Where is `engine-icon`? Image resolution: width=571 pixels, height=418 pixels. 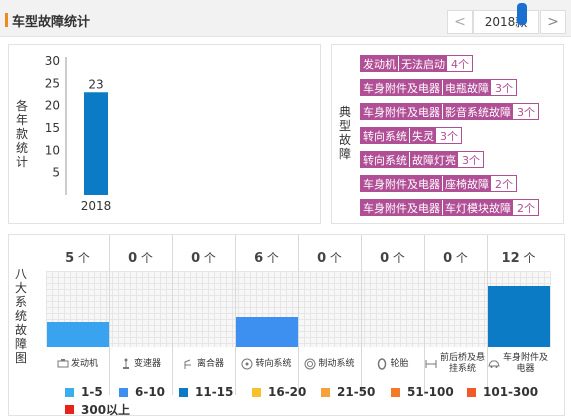
engine-icon is located at coordinates (63, 364).